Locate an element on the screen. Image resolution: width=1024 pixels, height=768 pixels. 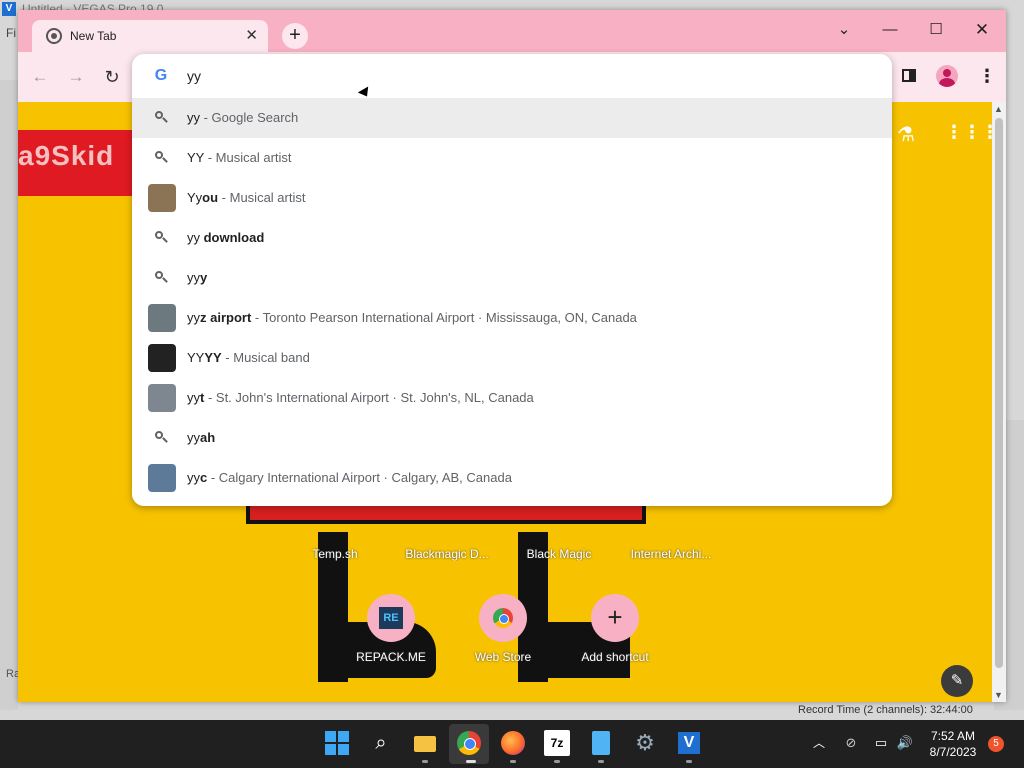
tab-new-tab: New Tab ✕ is located at coordinates (150, 36).